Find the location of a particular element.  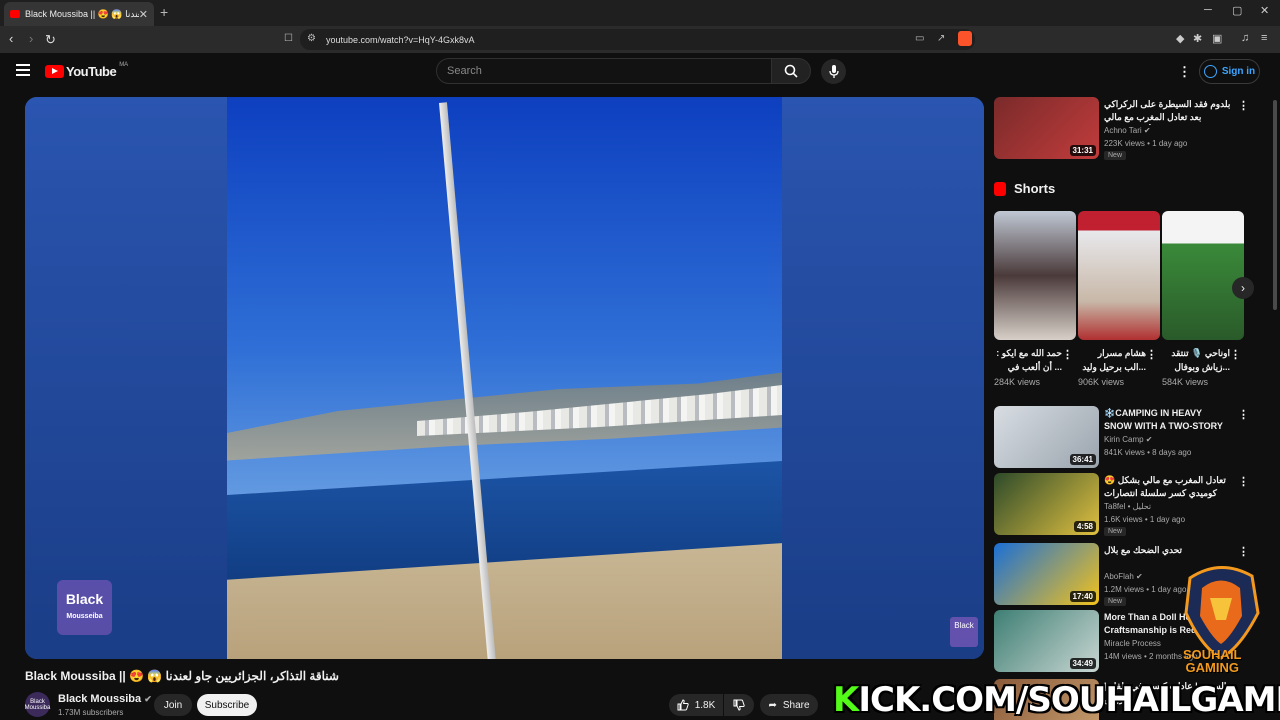

address-bar: youtube.com/watch?v=HqY-4Gxk8vA is located at coordinates (637, 39).